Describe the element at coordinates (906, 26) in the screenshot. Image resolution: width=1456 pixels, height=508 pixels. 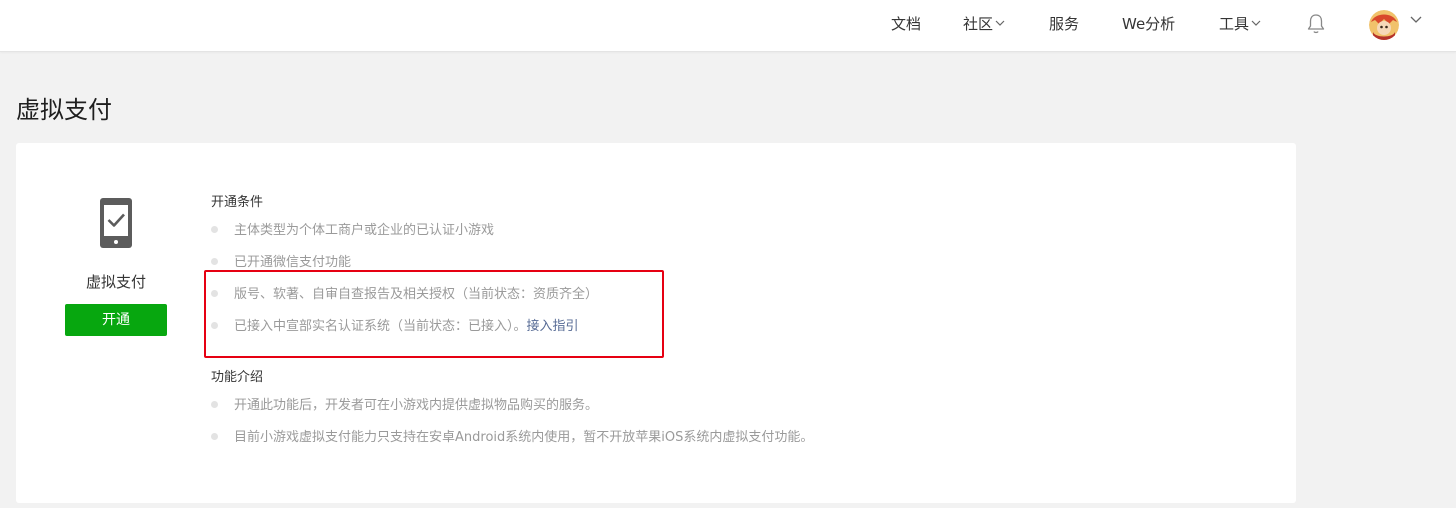
I see `nav-docs: 文档` at that location.